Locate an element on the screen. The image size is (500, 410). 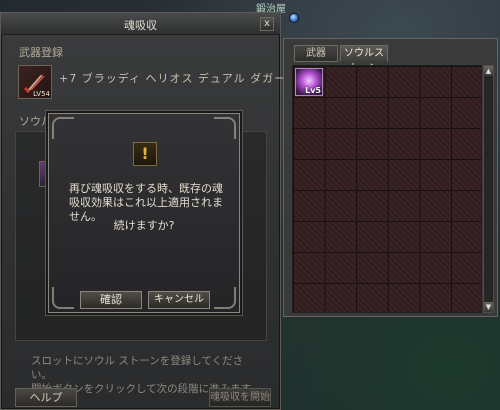
quest-orb-icon is located at coordinates (294, 18).